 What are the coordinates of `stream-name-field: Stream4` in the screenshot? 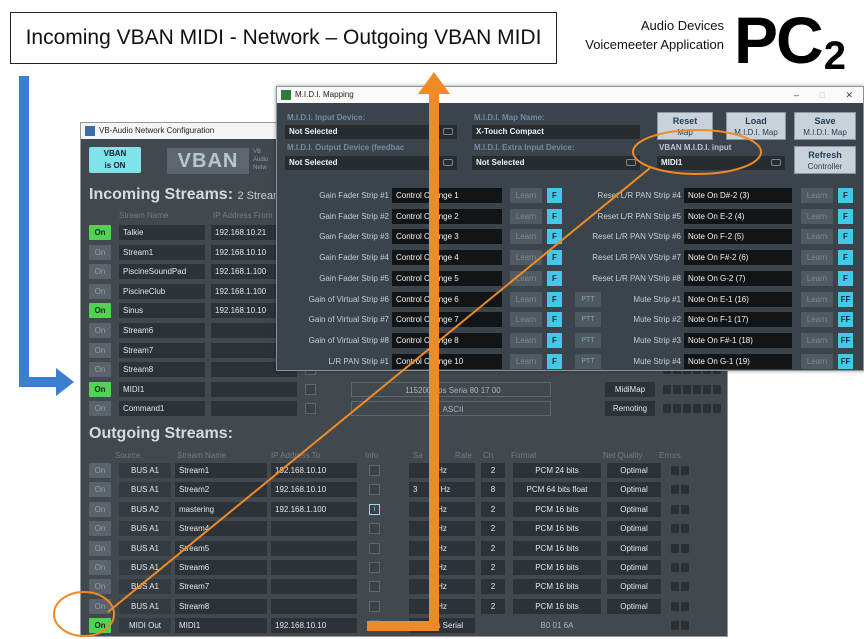 It's located at (221, 529).